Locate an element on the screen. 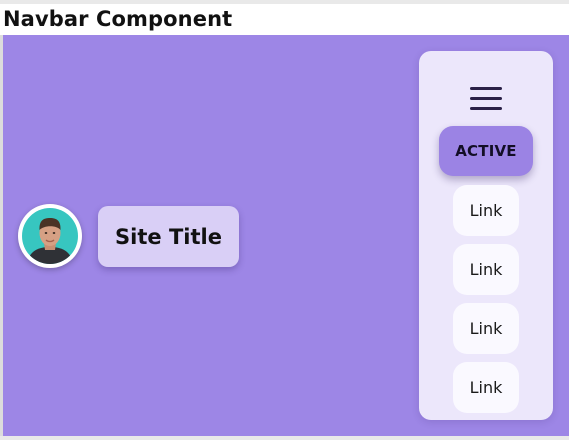  bottom-divider is located at coordinates (284, 438).